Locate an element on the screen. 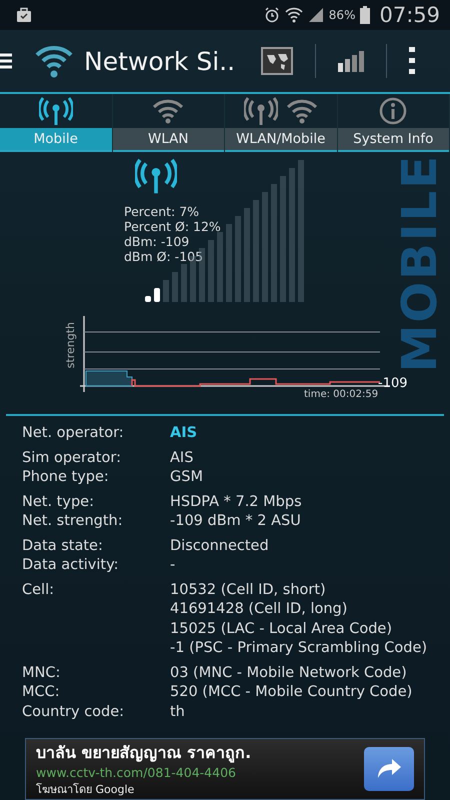 This screenshot has width=450, height=800. ad-headline: บาลัน ขยายสัญญาณ ราคาถูก. is located at coordinates (144, 753).